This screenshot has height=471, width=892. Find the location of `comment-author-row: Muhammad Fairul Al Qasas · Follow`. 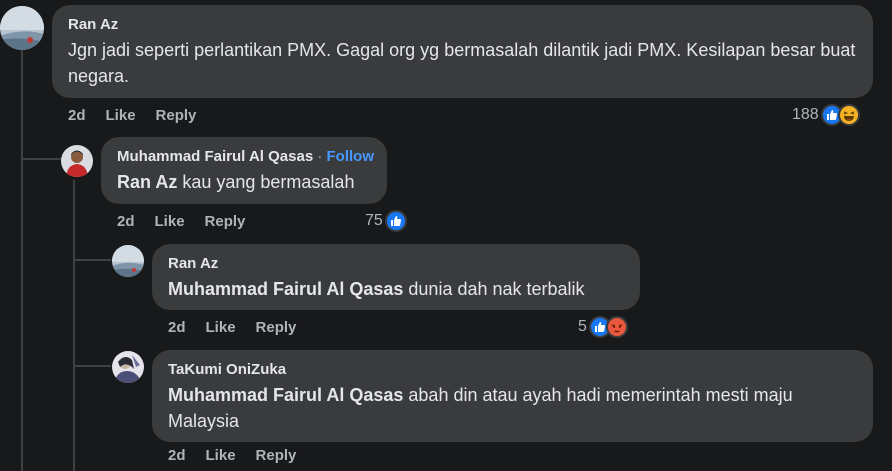

comment-author-row: Muhammad Fairul Al Qasas · Follow is located at coordinates (245, 157).